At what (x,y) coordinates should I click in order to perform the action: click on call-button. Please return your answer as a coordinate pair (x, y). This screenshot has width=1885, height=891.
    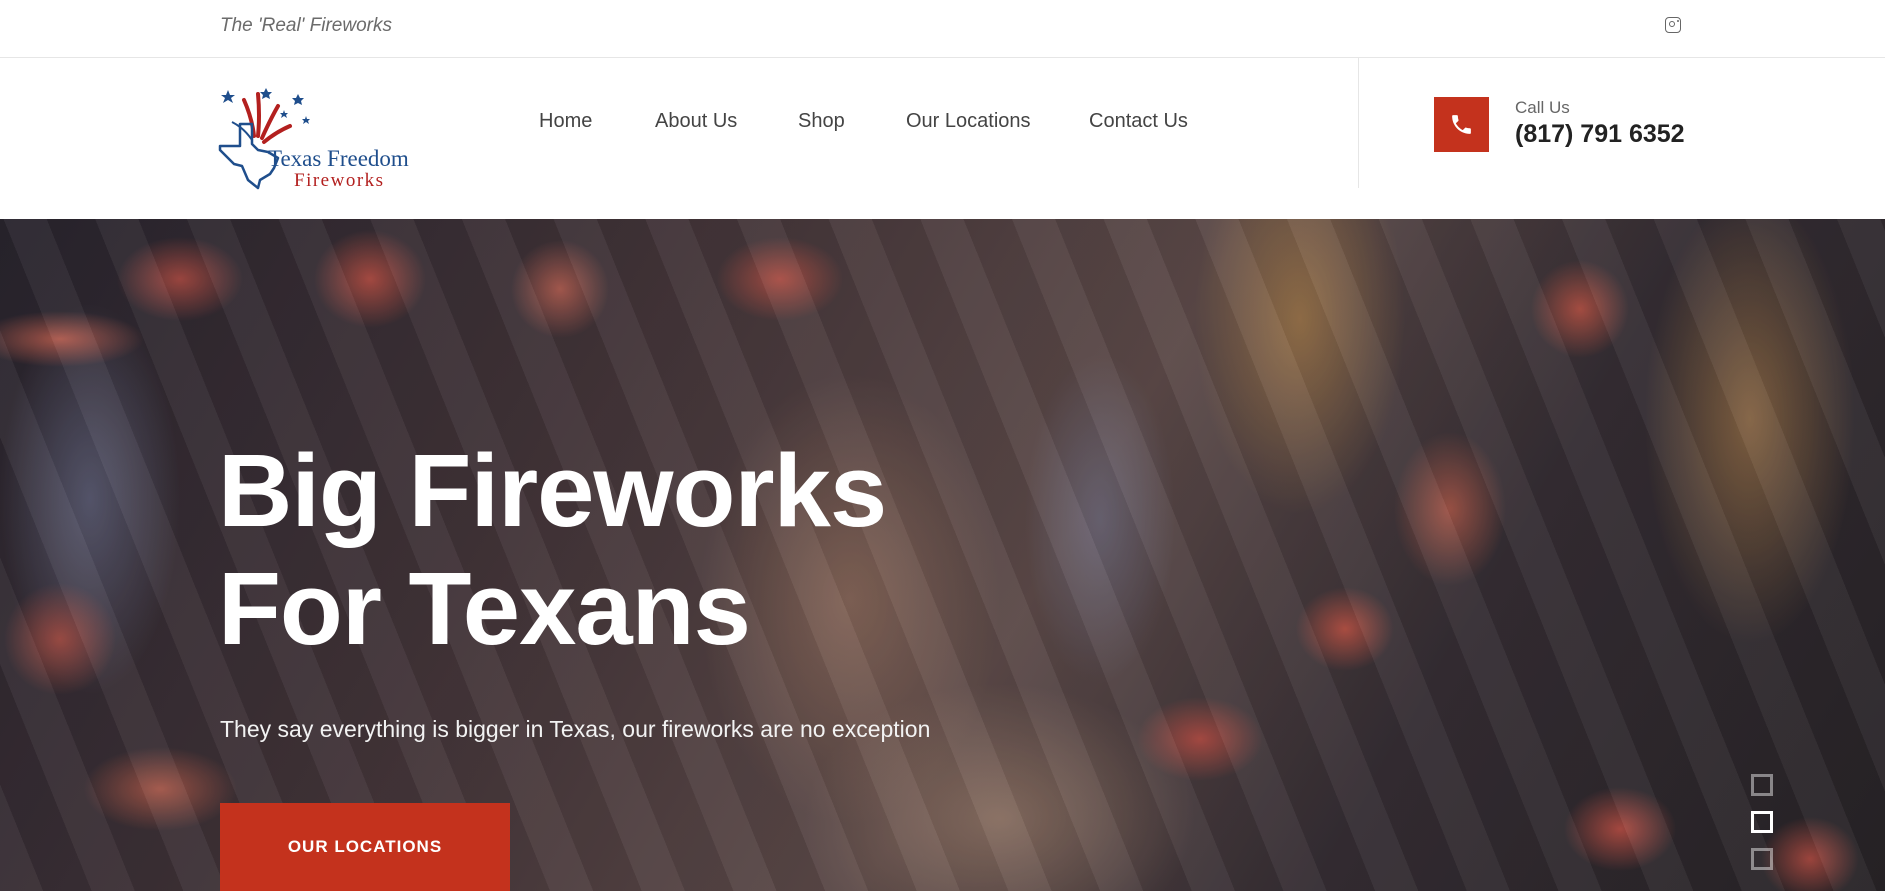
    Looking at the image, I should click on (1461, 124).